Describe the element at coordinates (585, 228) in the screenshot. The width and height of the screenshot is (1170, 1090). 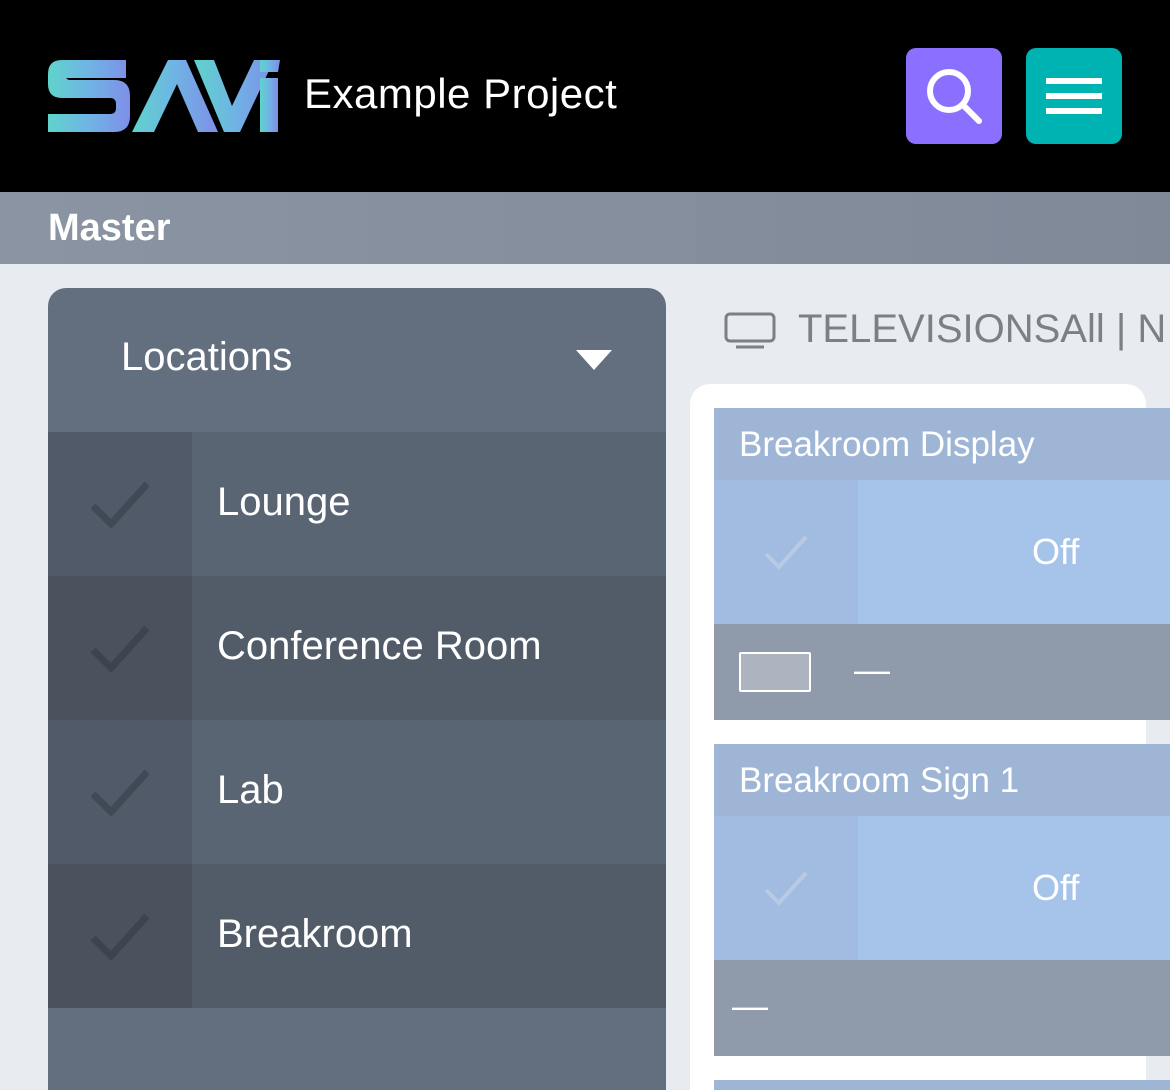
I see `master-bar: Master` at that location.